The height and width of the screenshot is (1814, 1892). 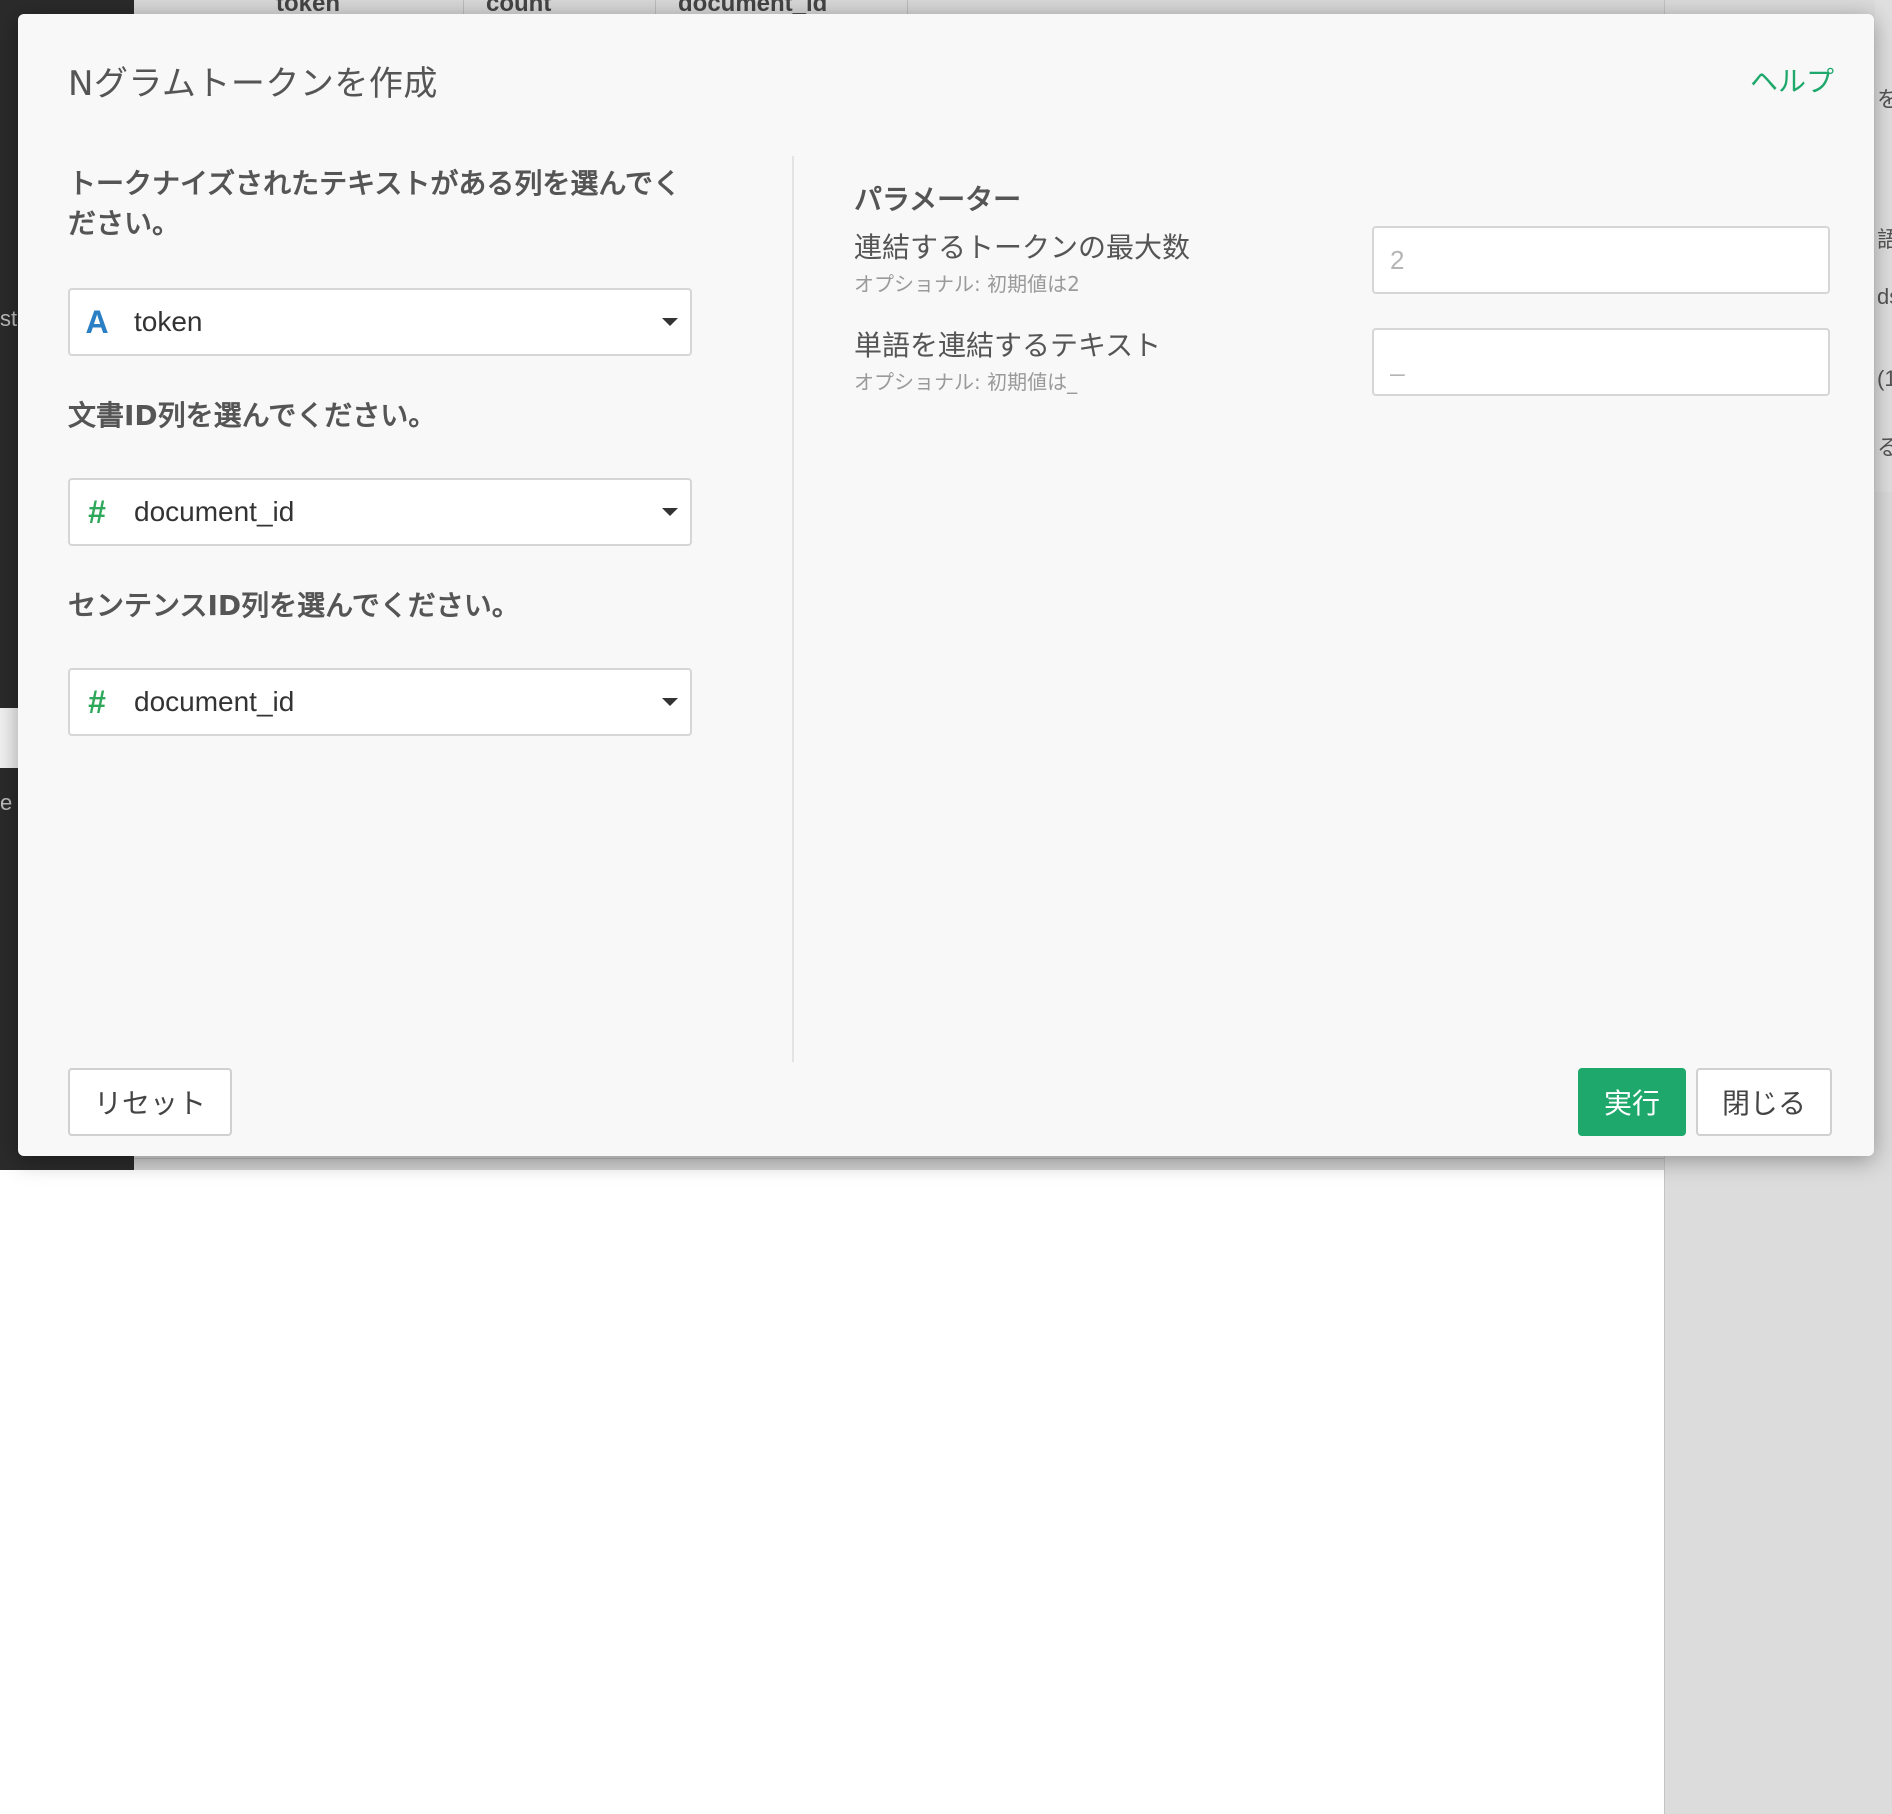 What do you see at coordinates (6, 802) in the screenshot?
I see `background-fragment: e` at bounding box center [6, 802].